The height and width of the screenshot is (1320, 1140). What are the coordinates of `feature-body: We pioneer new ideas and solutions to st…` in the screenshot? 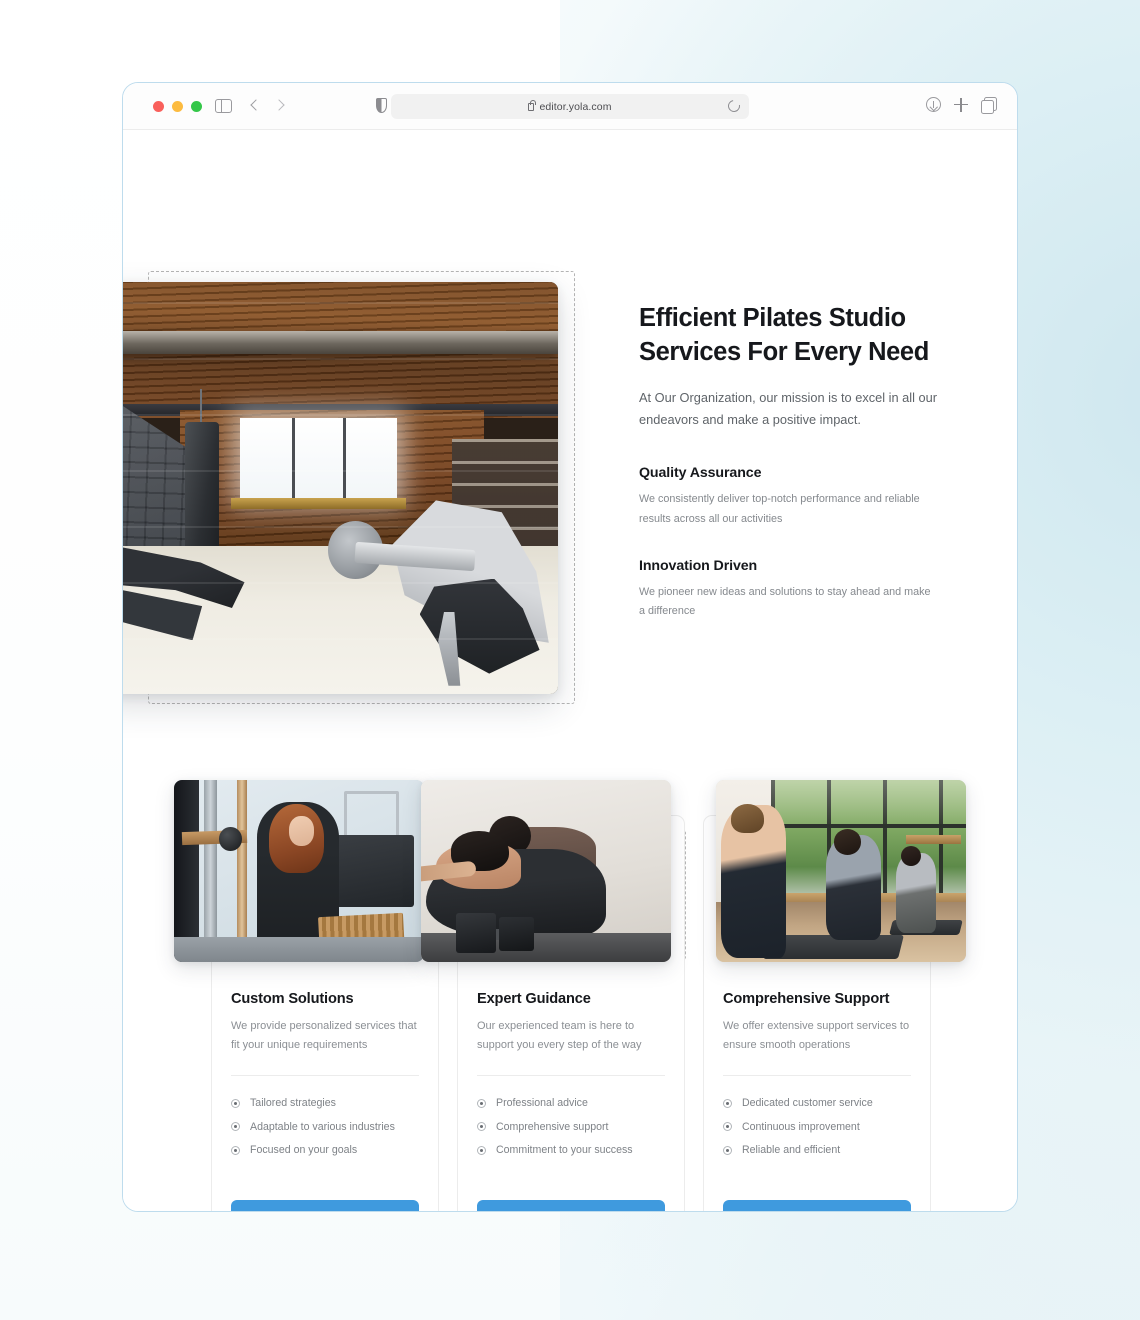 It's located at (785, 601).